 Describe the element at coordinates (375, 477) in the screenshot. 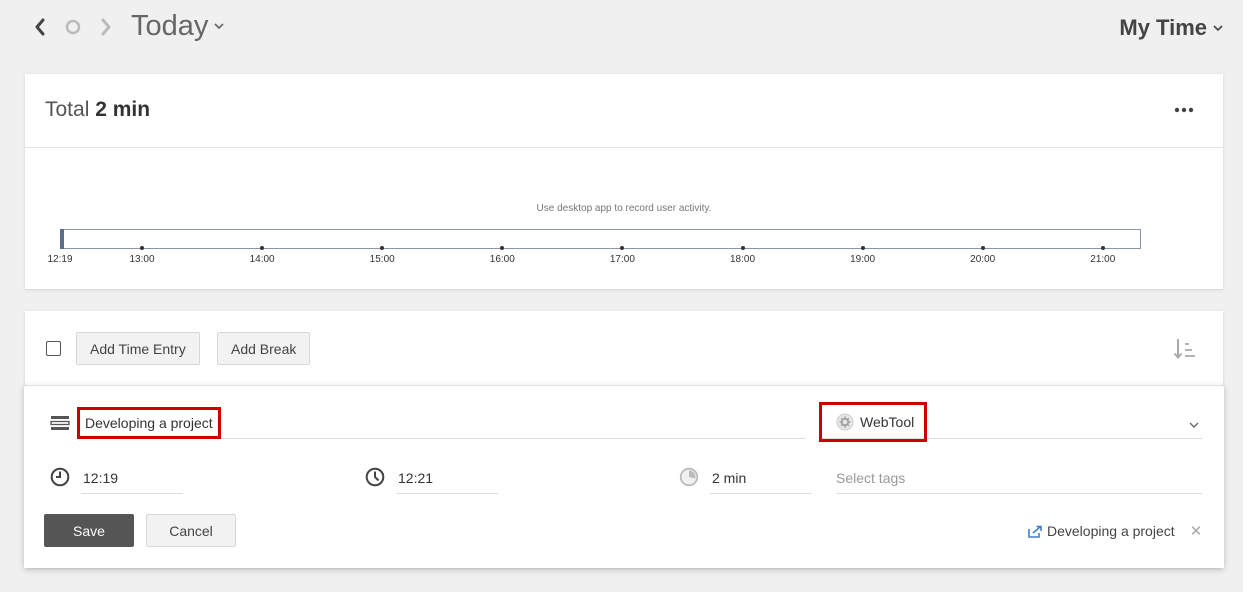

I see `end-time-icon` at that location.